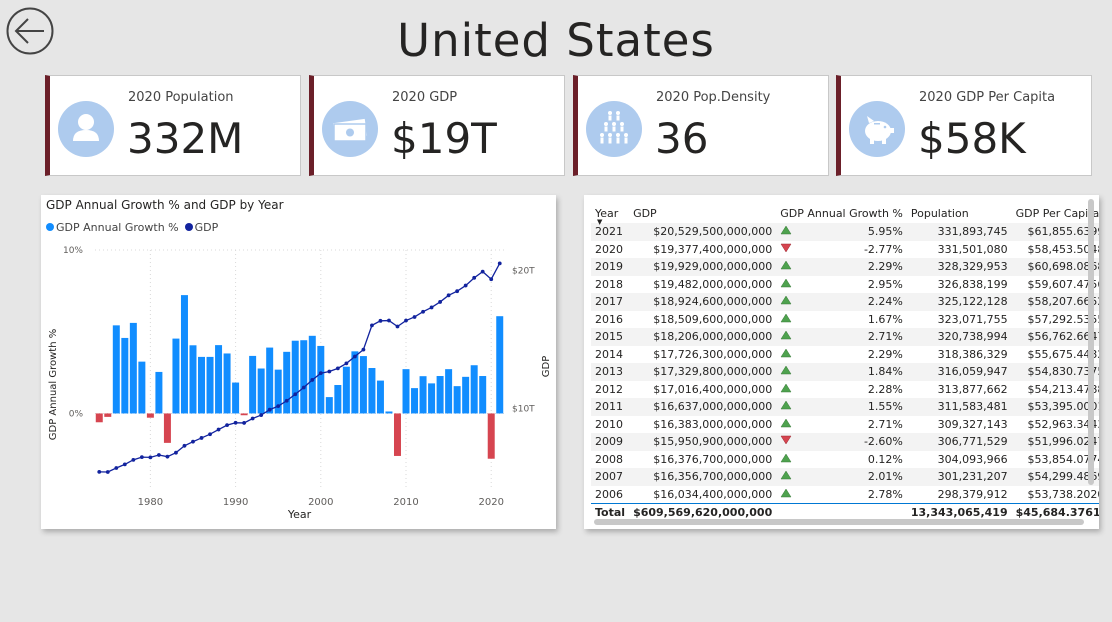 Image resolution: width=1112 pixels, height=622 pixels. I want to click on column-header-population: Population, so click(959, 213).